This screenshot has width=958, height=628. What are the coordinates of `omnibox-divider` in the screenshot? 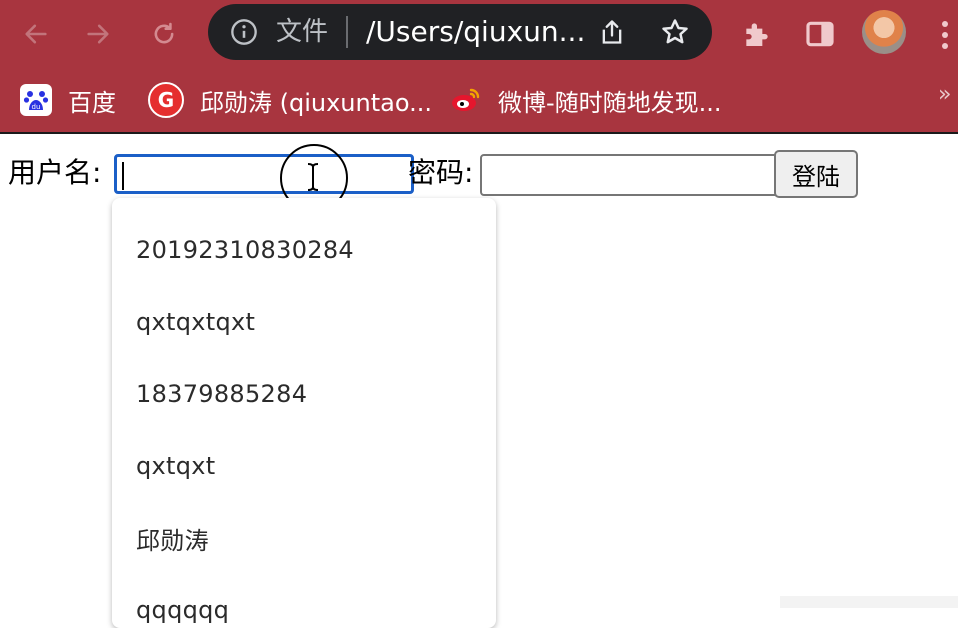 It's located at (347, 32).